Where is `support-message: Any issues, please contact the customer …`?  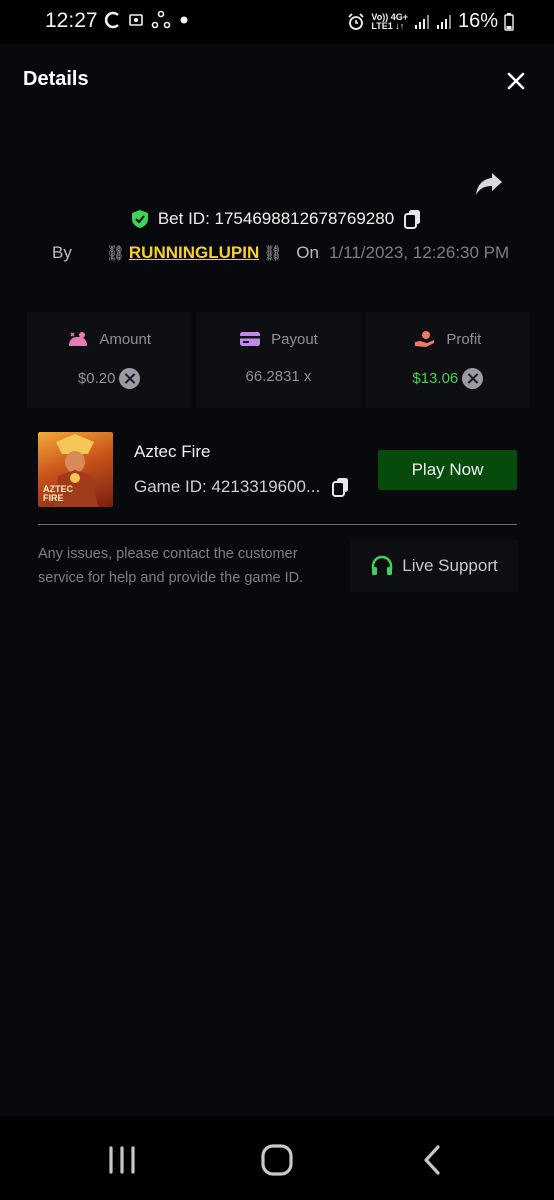 support-message: Any issues, please contact the customer … is located at coordinates (171, 566).